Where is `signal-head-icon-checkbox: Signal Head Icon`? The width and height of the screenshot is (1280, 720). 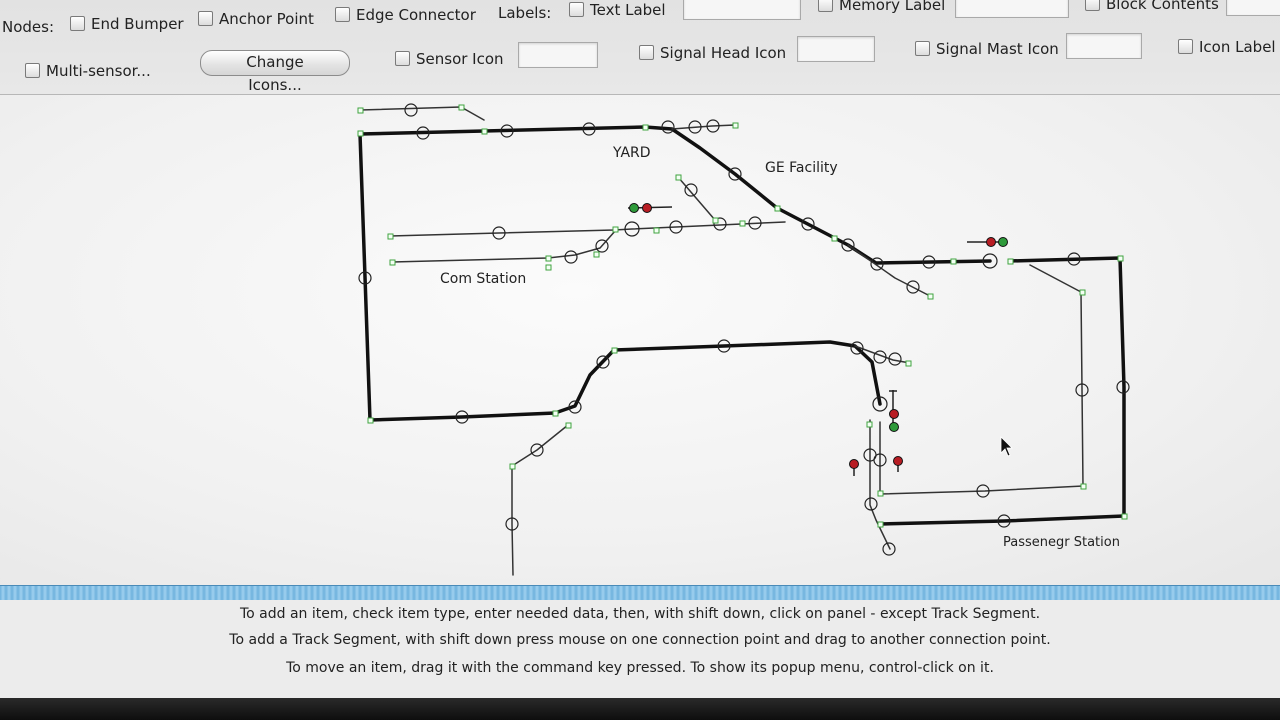 signal-head-icon-checkbox: Signal Head Icon is located at coordinates (712, 53).